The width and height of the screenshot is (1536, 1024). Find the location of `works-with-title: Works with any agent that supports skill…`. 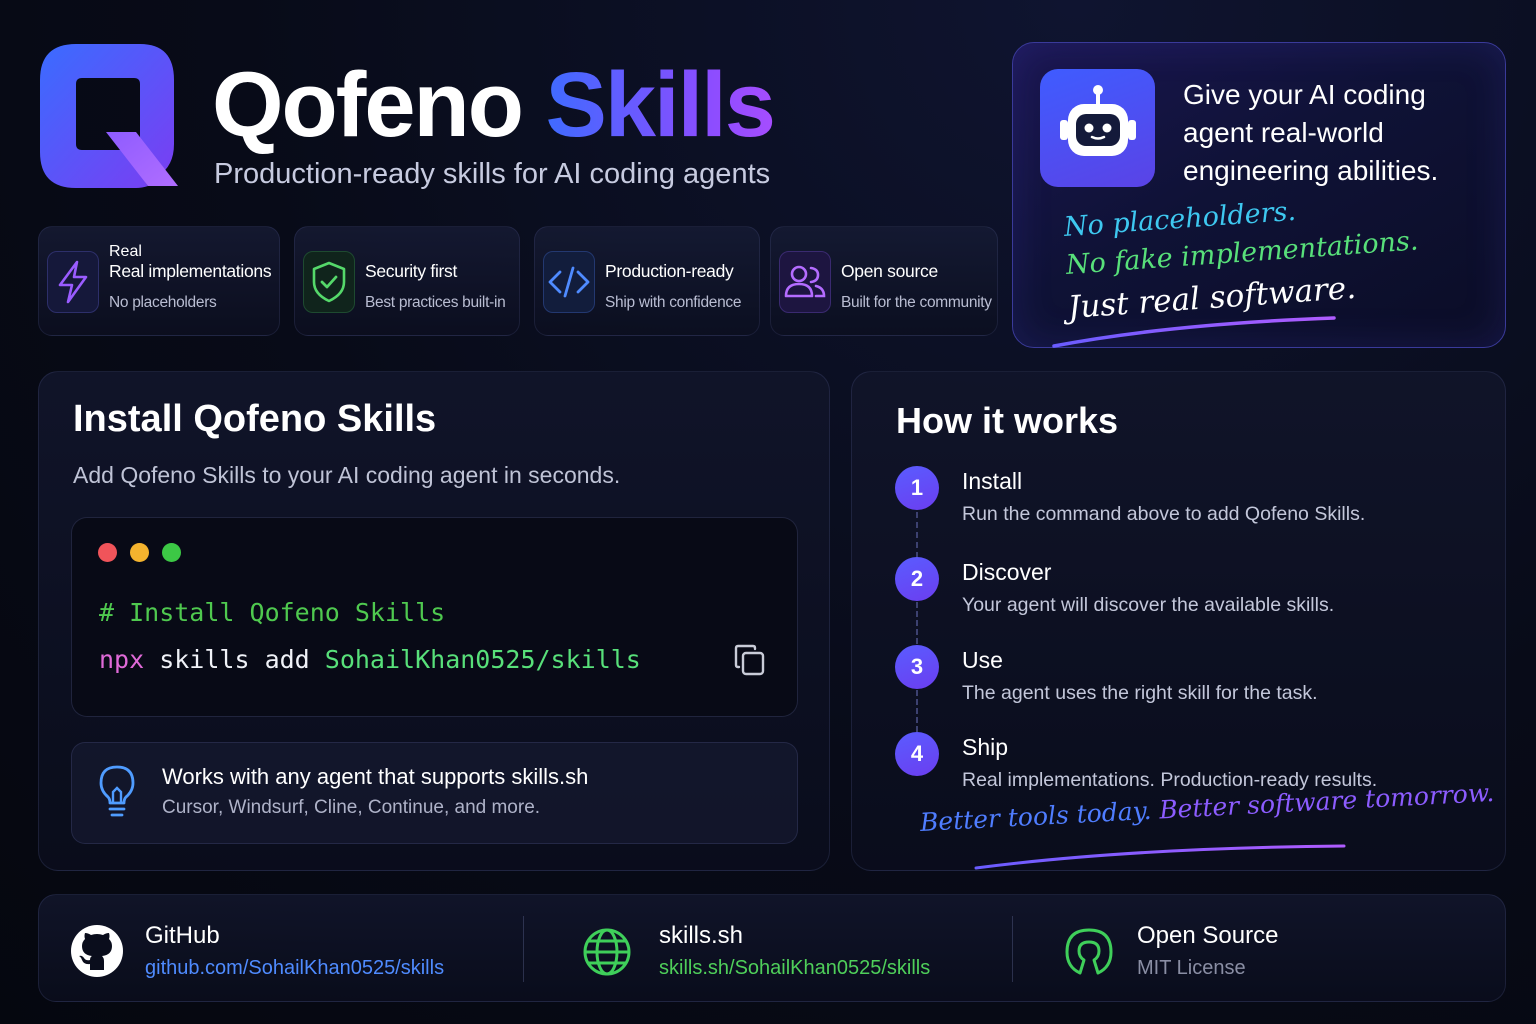

works-with-title: Works with any agent that supports skill… is located at coordinates (375, 776).